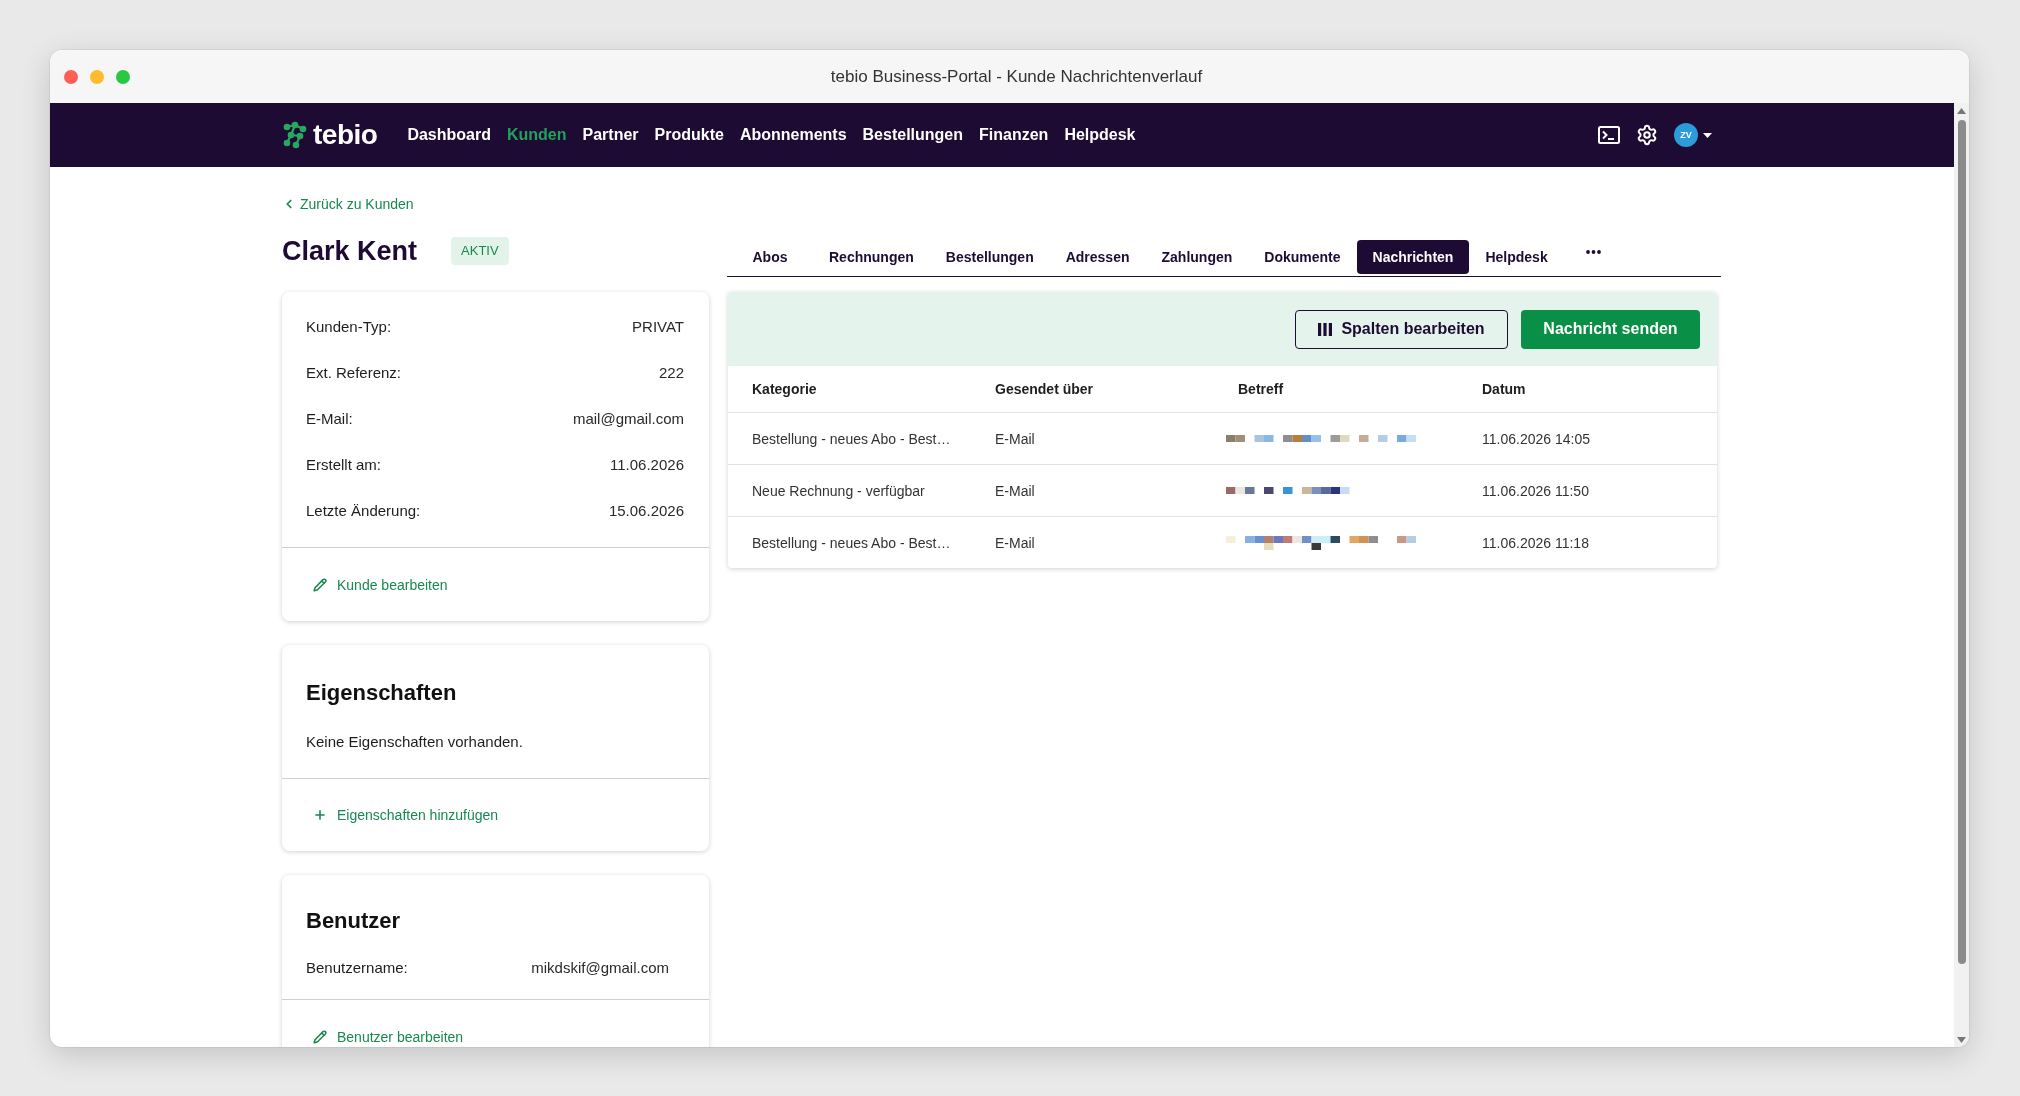 The image size is (2020, 1096). What do you see at coordinates (658, 326) in the screenshot?
I see `field-value: PRIVAT` at bounding box center [658, 326].